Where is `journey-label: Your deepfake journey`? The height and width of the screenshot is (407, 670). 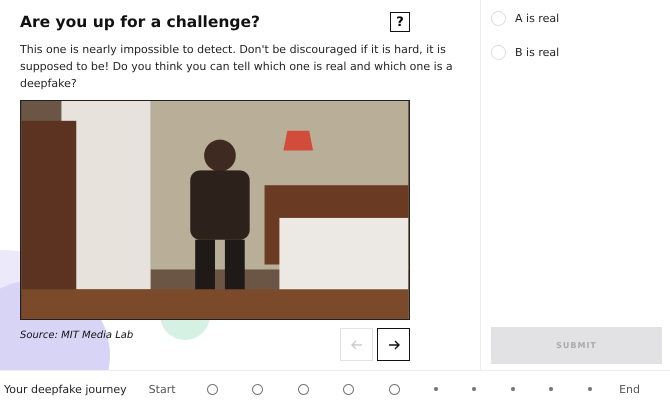 journey-label: Your deepfake journey is located at coordinates (65, 389).